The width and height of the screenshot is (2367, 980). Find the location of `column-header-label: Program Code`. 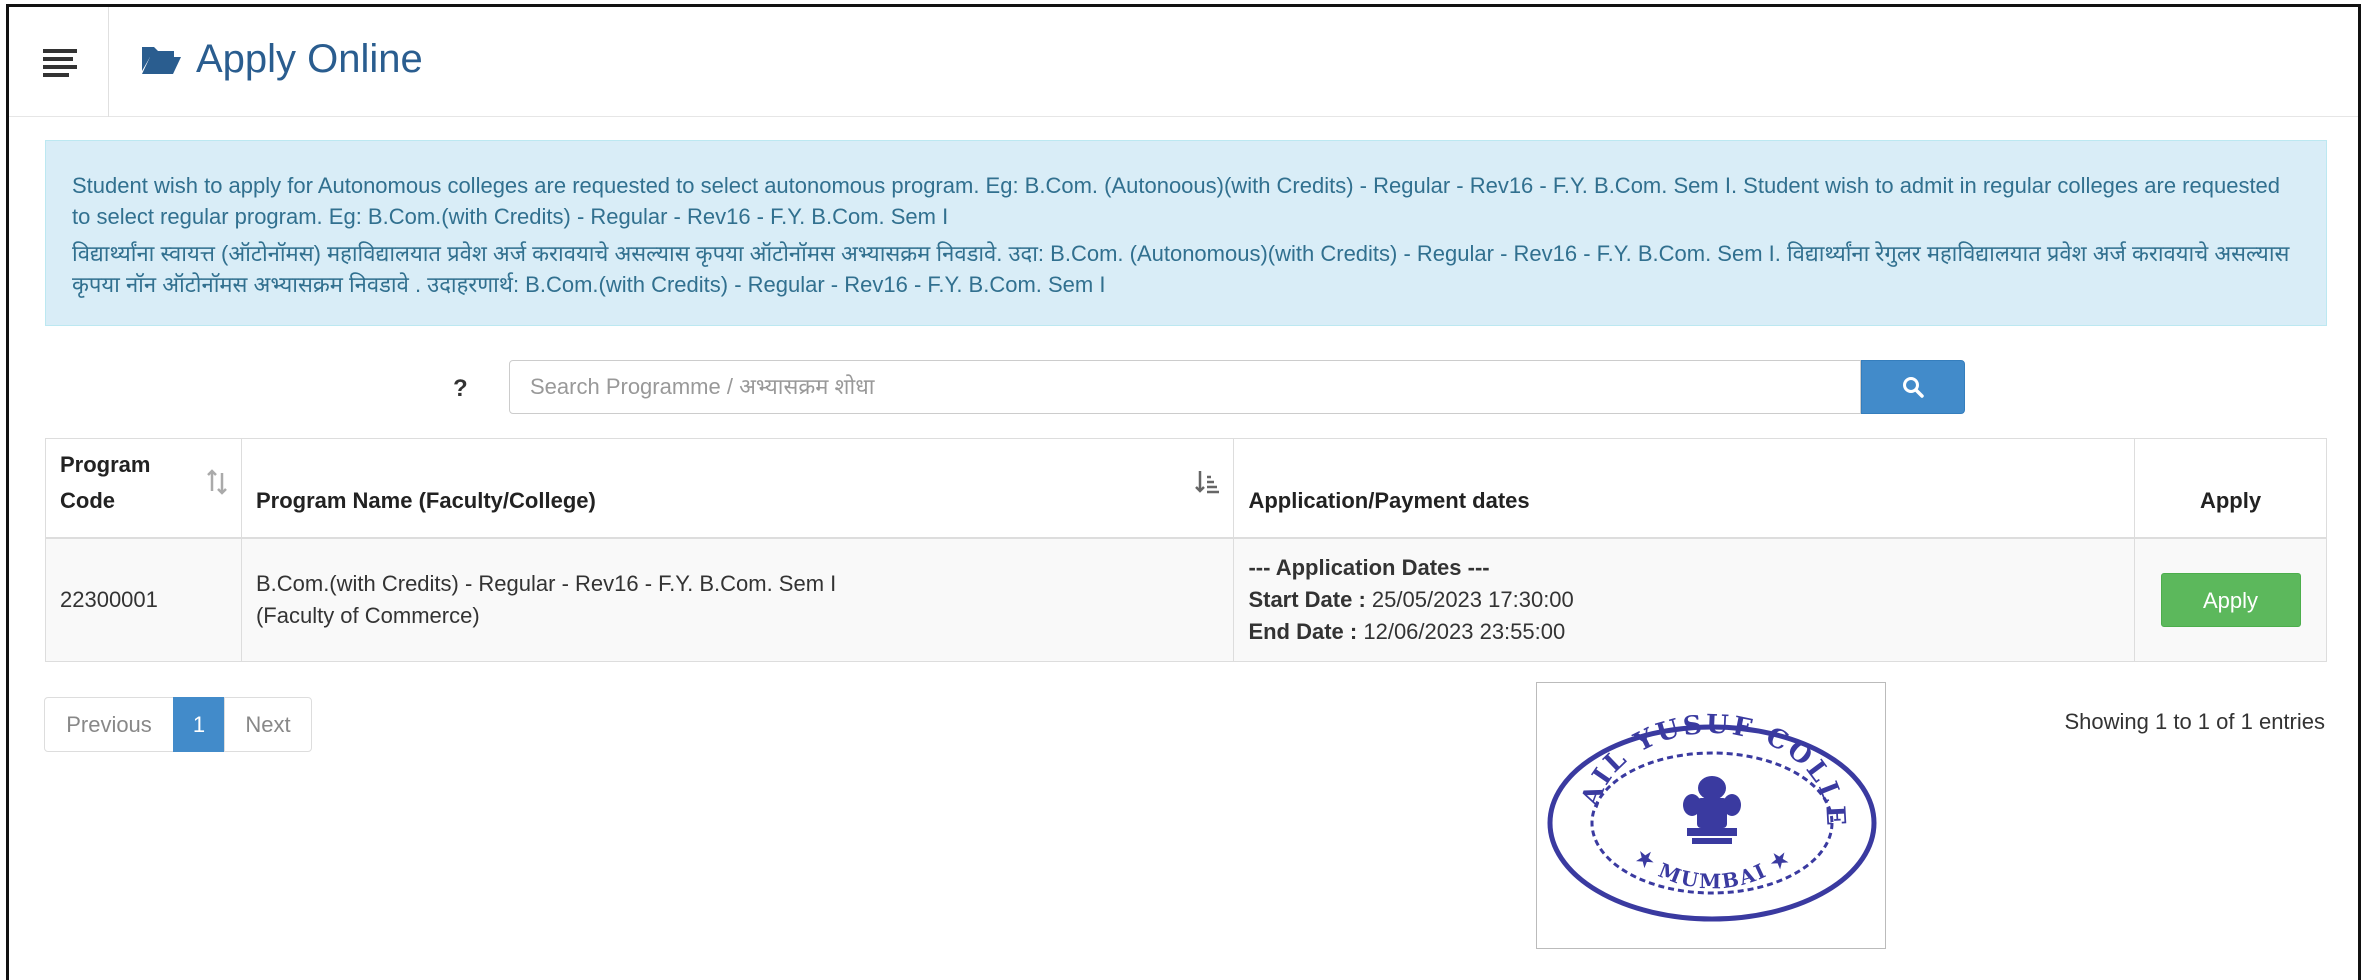

column-header-label: Program Code is located at coordinates (105, 482).